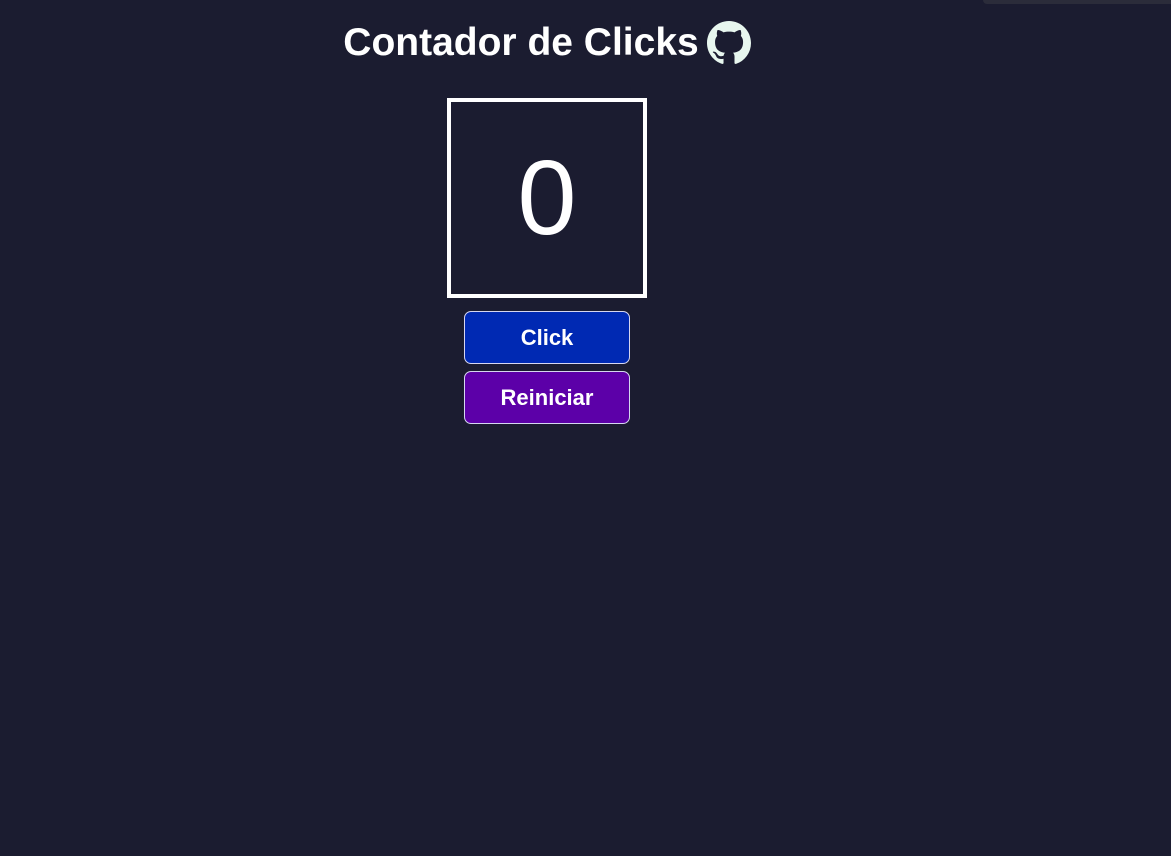 The width and height of the screenshot is (1171, 856). Describe the element at coordinates (728, 43) in the screenshot. I see `github-icon` at that location.